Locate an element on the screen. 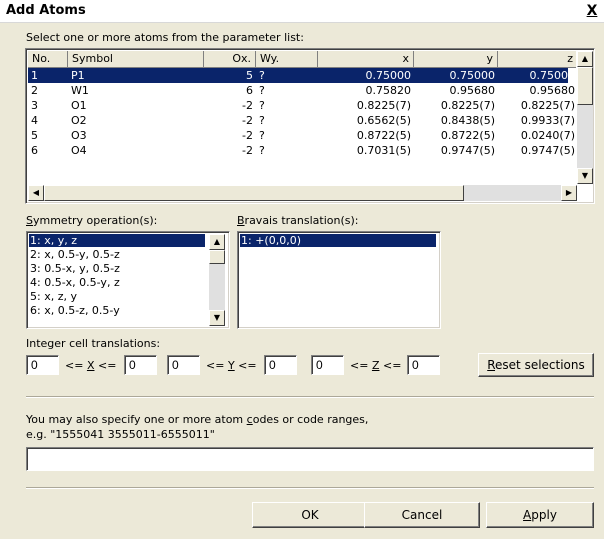 This screenshot has width=604, height=539. table-row: 6 O4 -2? 0.7031(5) 0.9747(5) 0.9747(5) is located at coordinates (301, 150).